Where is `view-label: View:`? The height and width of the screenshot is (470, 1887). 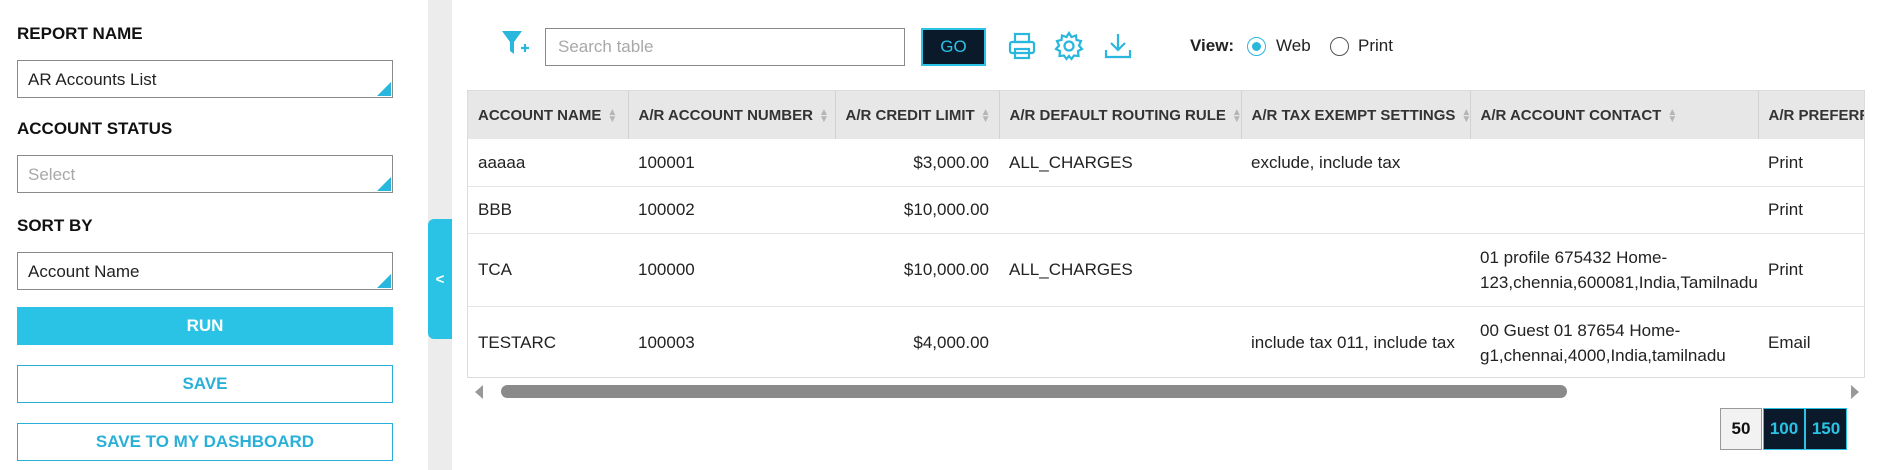 view-label: View: is located at coordinates (1212, 45).